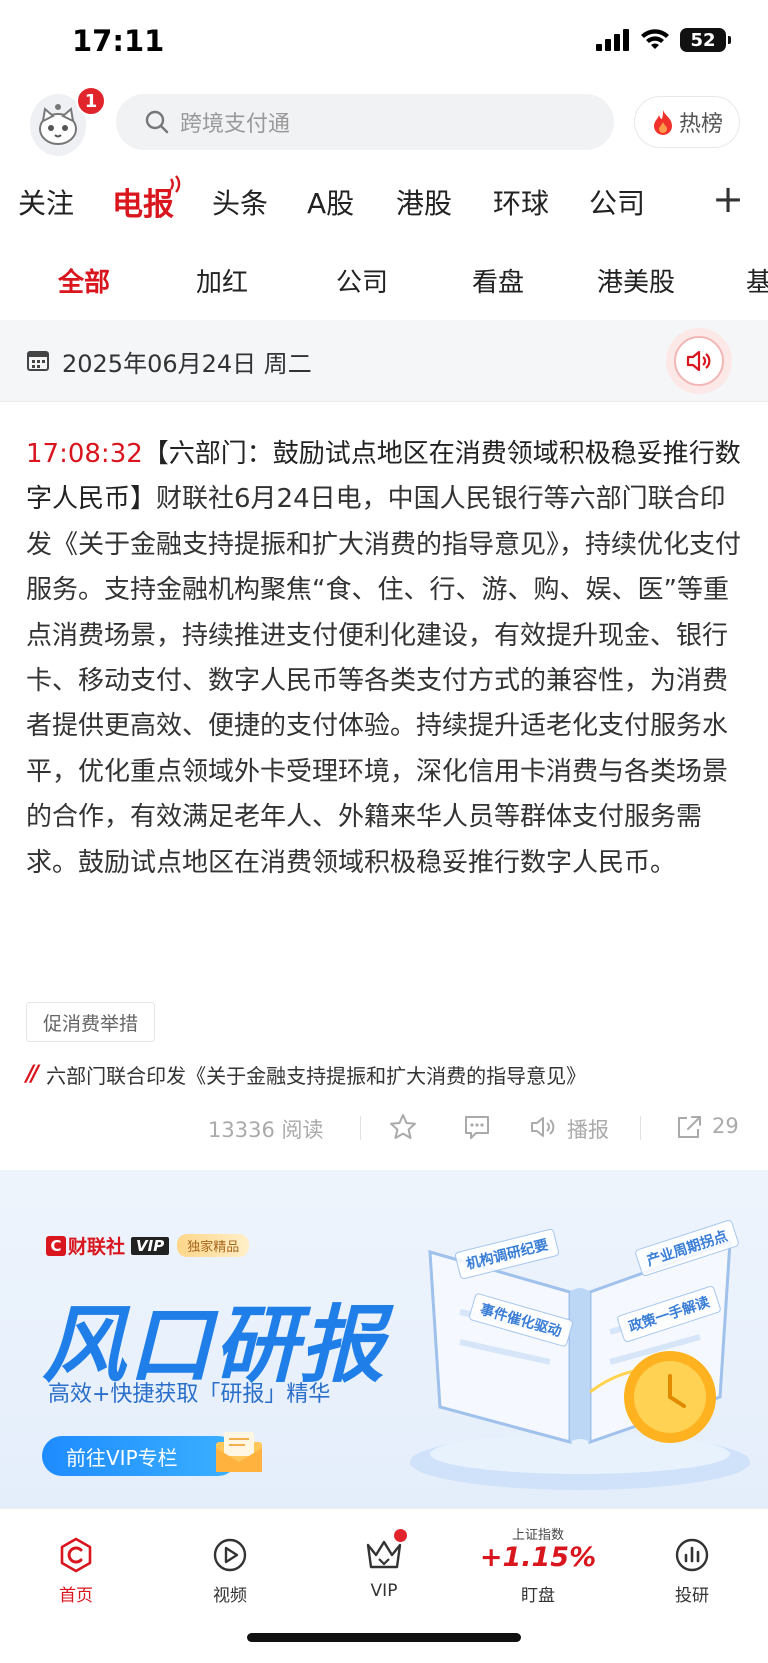  Describe the element at coordinates (543, 1127) in the screenshot. I see `audio-icon` at that location.